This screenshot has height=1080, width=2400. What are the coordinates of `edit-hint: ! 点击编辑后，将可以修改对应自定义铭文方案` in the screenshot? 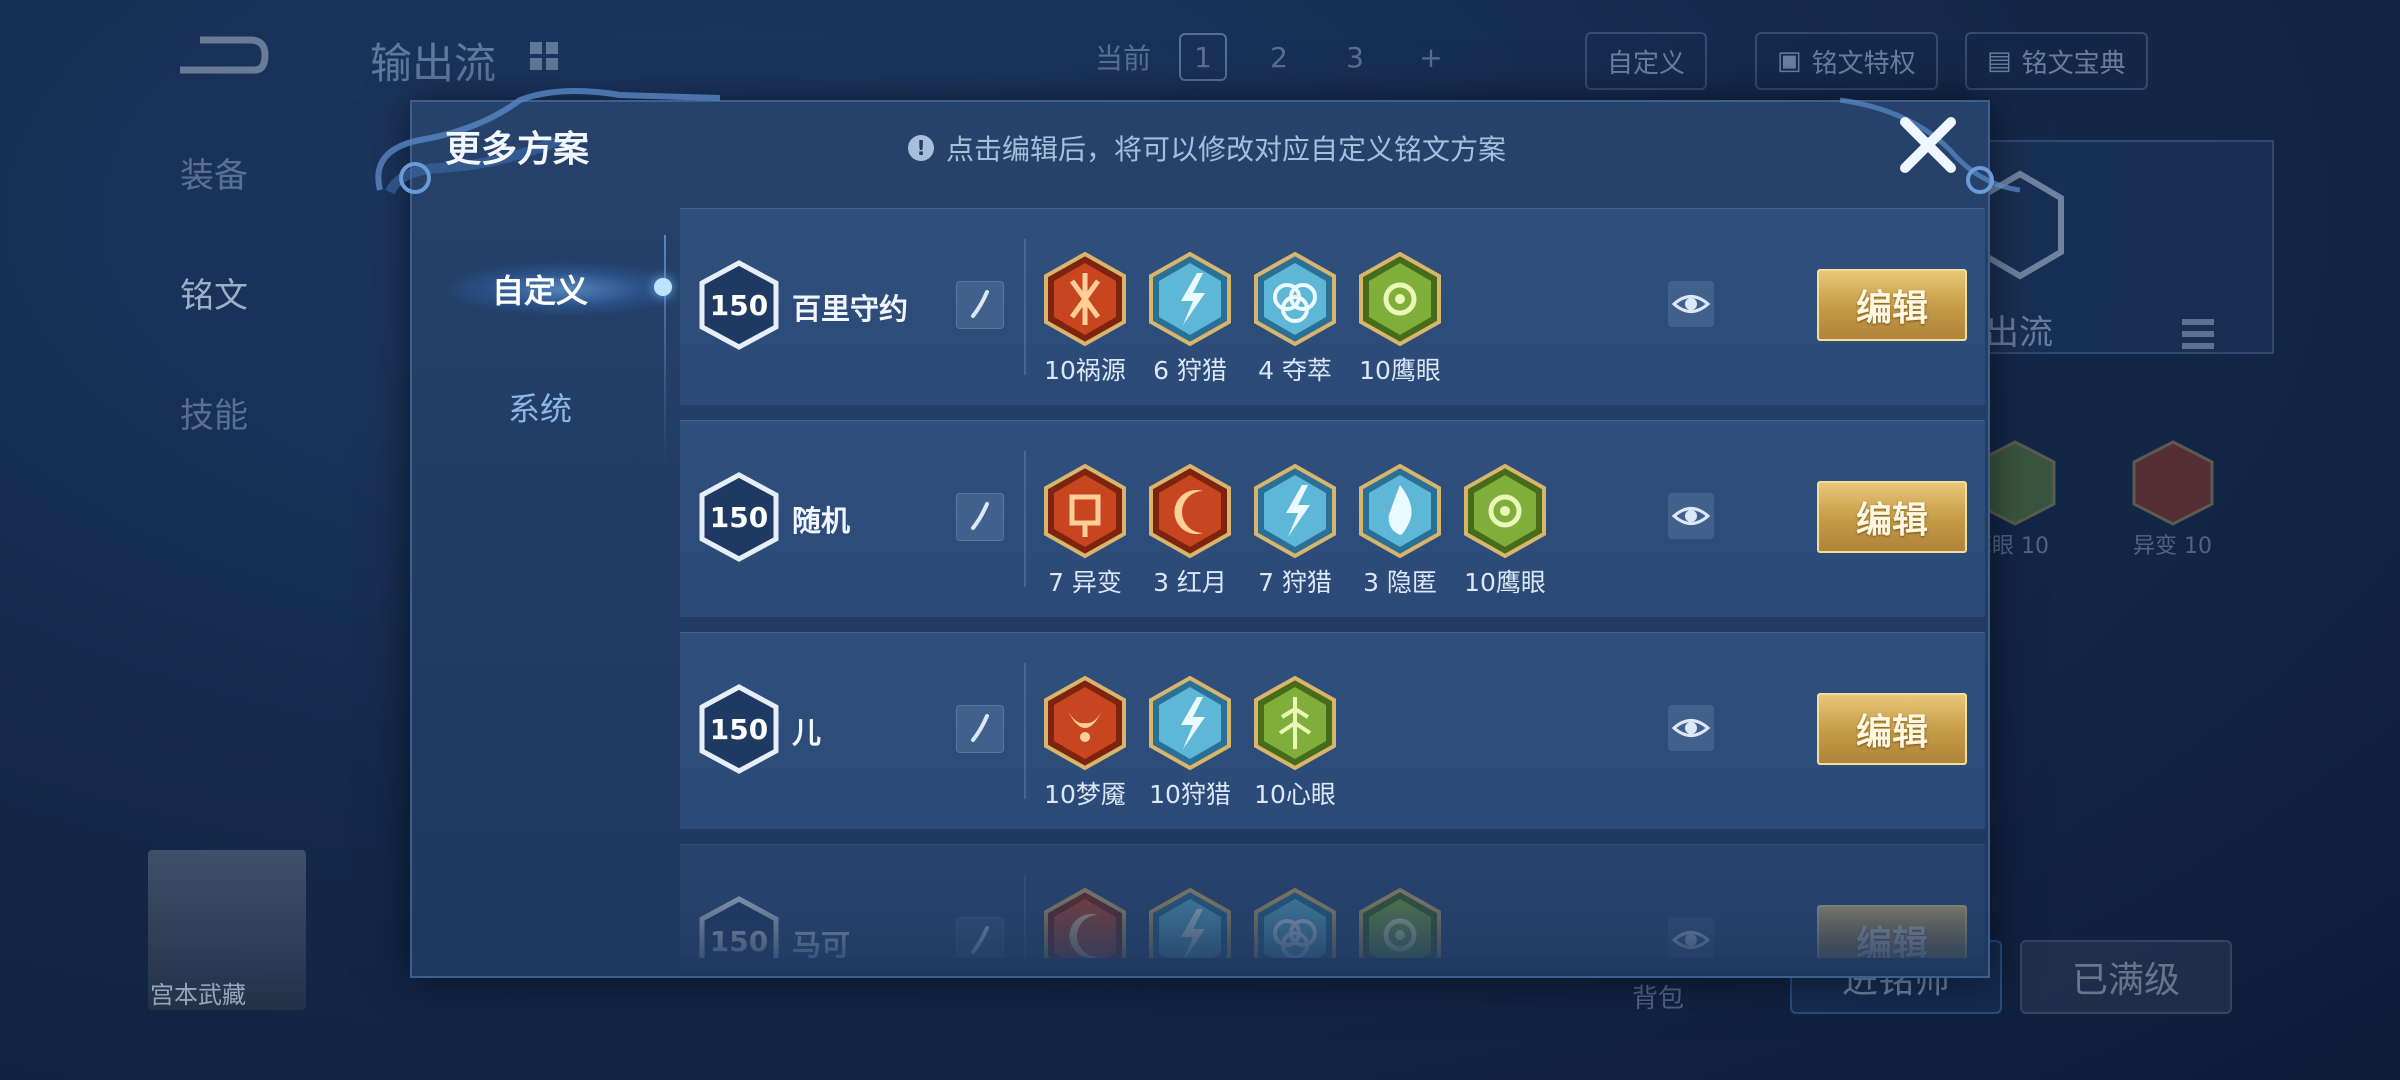 It's located at (1207, 148).